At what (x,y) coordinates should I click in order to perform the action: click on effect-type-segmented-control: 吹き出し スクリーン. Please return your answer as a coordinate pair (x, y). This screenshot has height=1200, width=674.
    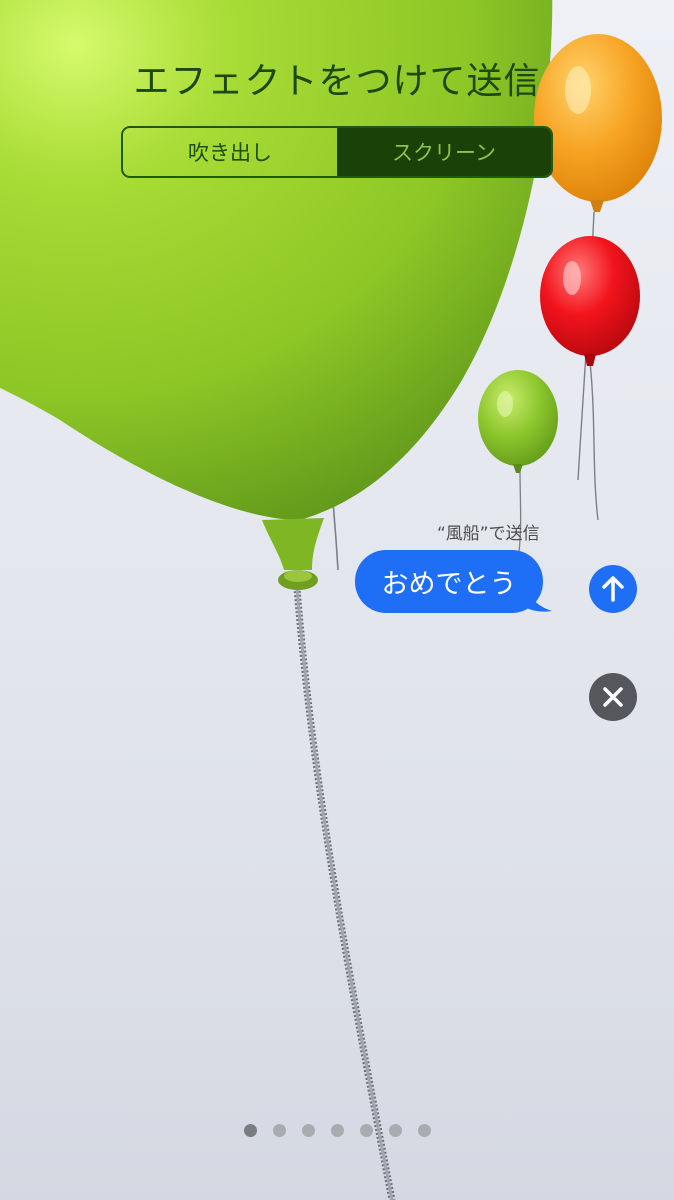
    Looking at the image, I should click on (337, 152).